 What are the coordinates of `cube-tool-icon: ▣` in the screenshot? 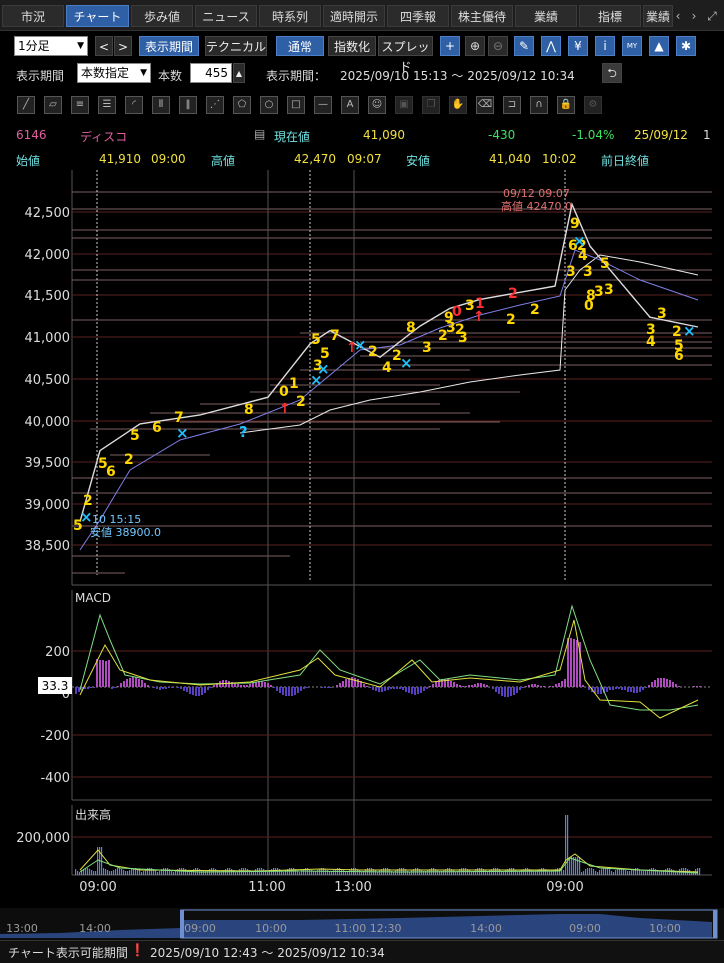 It's located at (404, 105).